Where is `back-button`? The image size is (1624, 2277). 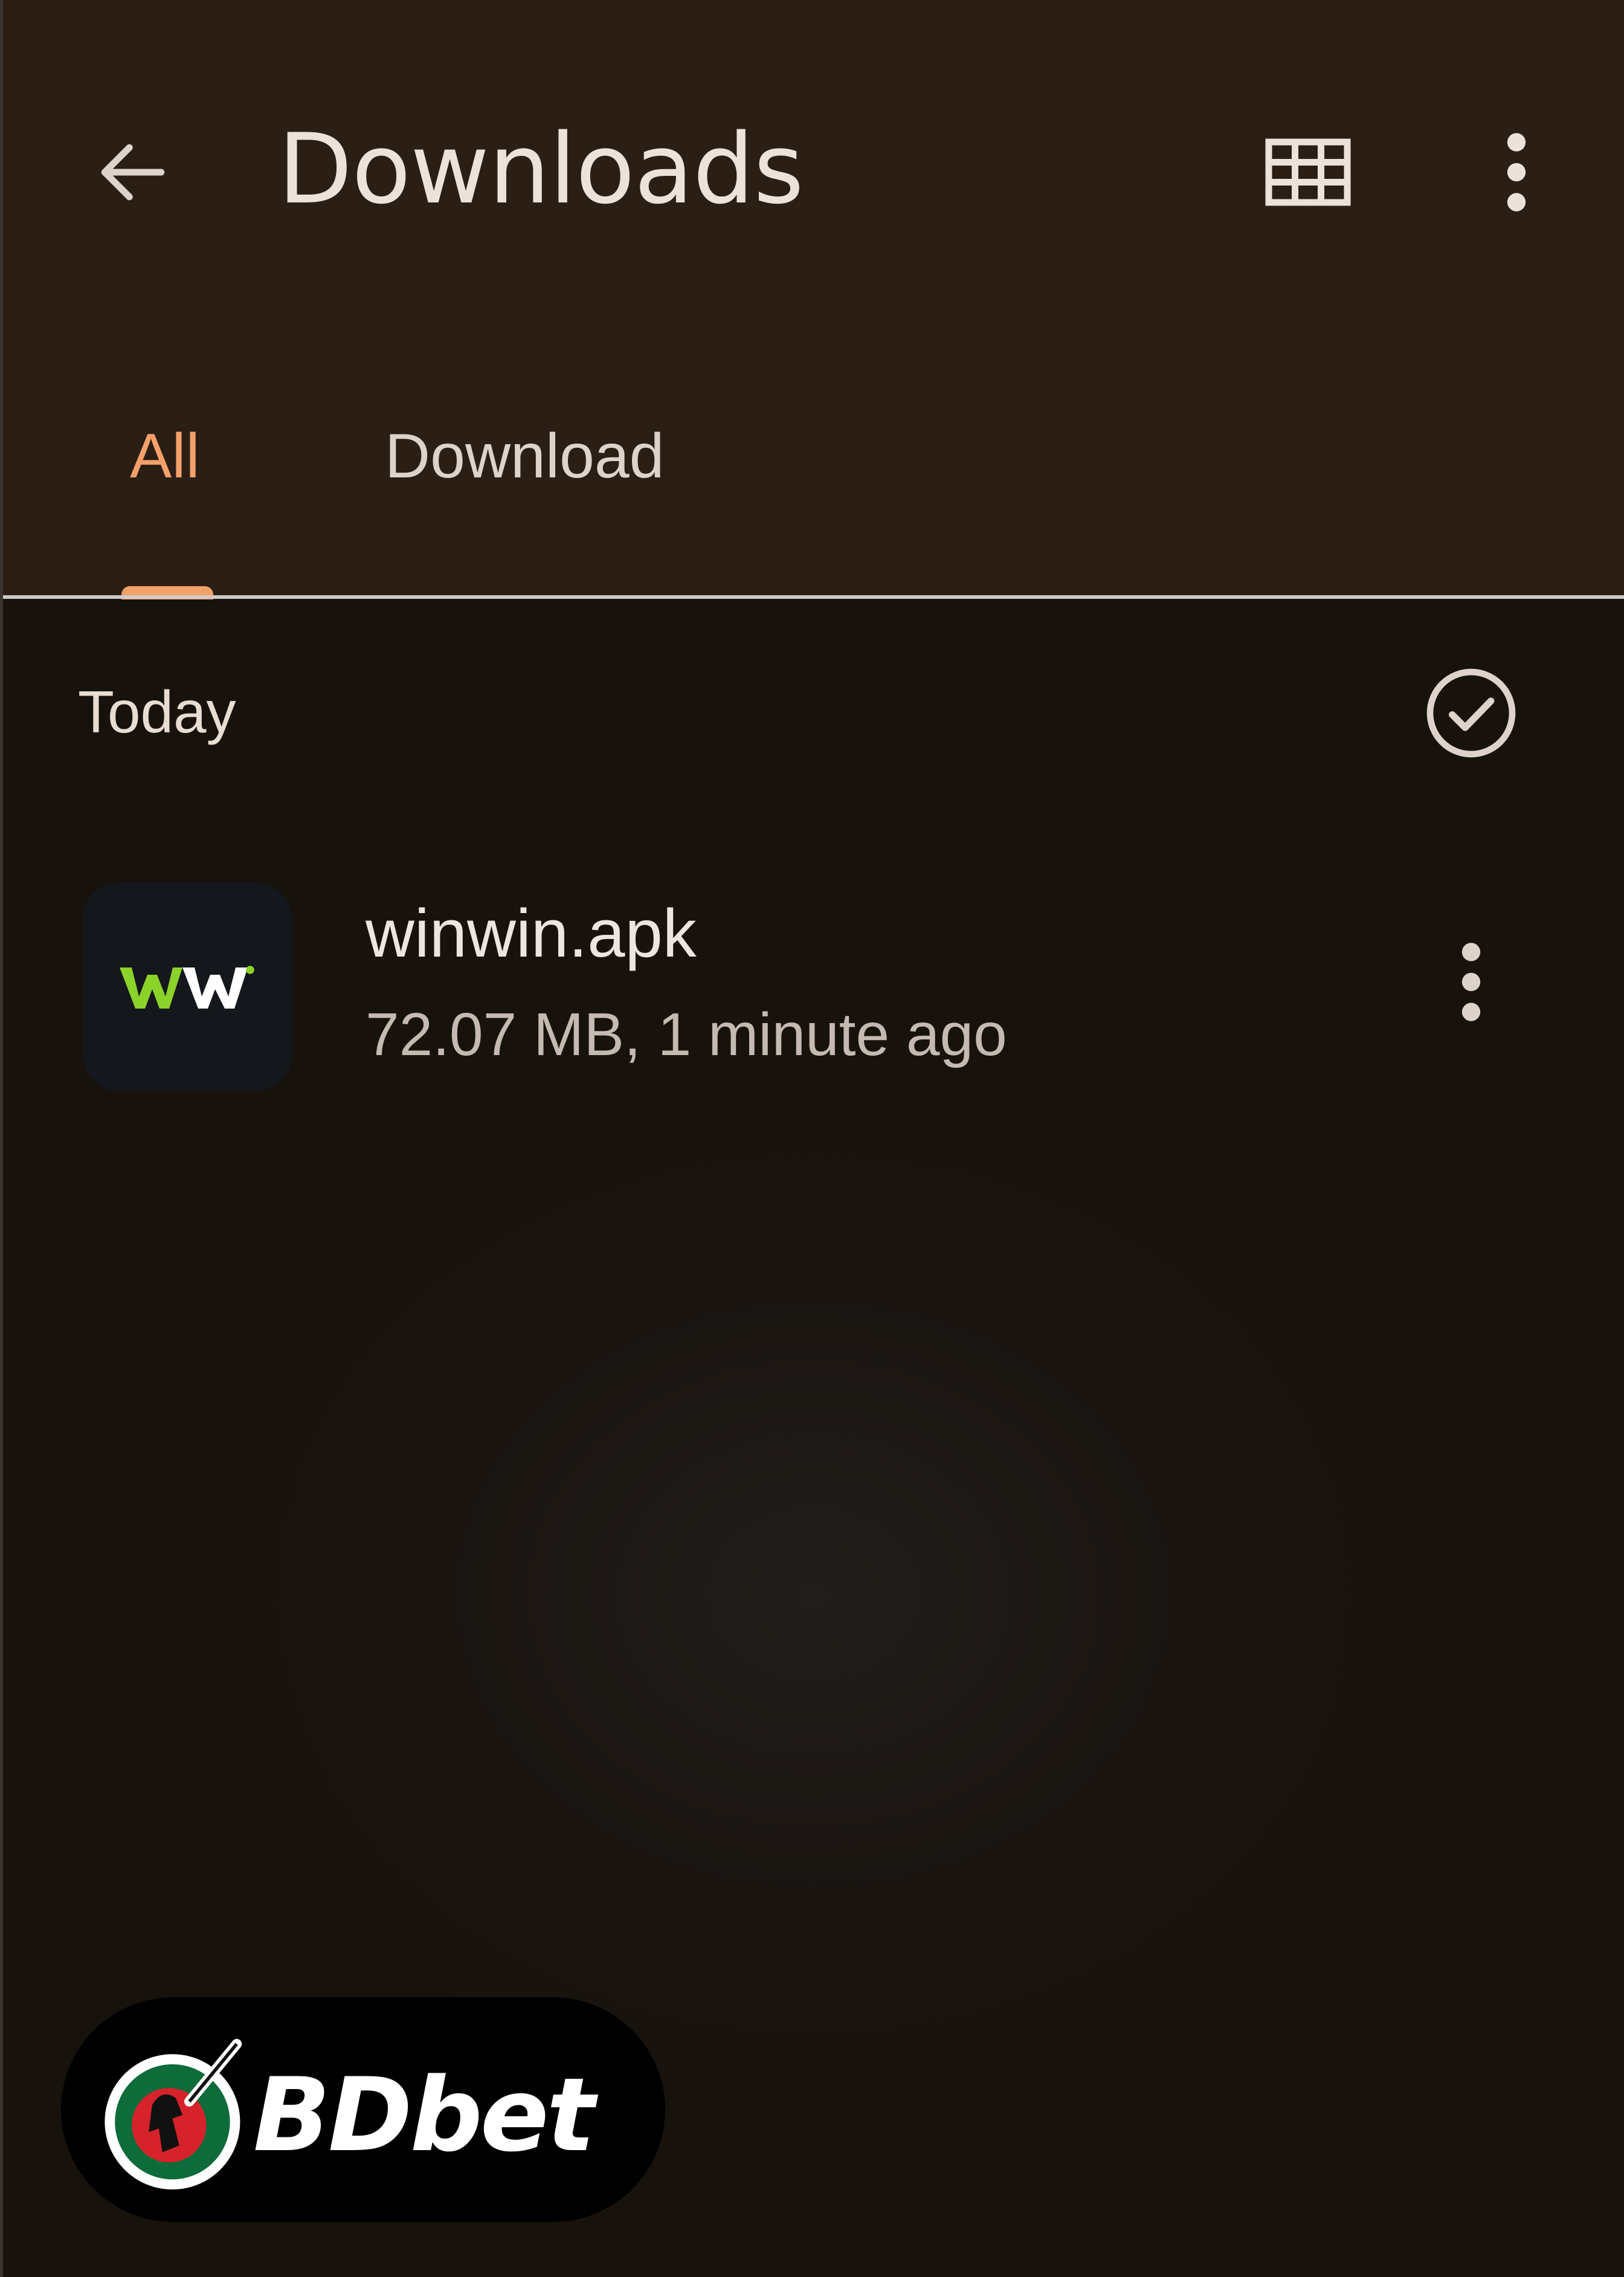
back-button is located at coordinates (133, 172).